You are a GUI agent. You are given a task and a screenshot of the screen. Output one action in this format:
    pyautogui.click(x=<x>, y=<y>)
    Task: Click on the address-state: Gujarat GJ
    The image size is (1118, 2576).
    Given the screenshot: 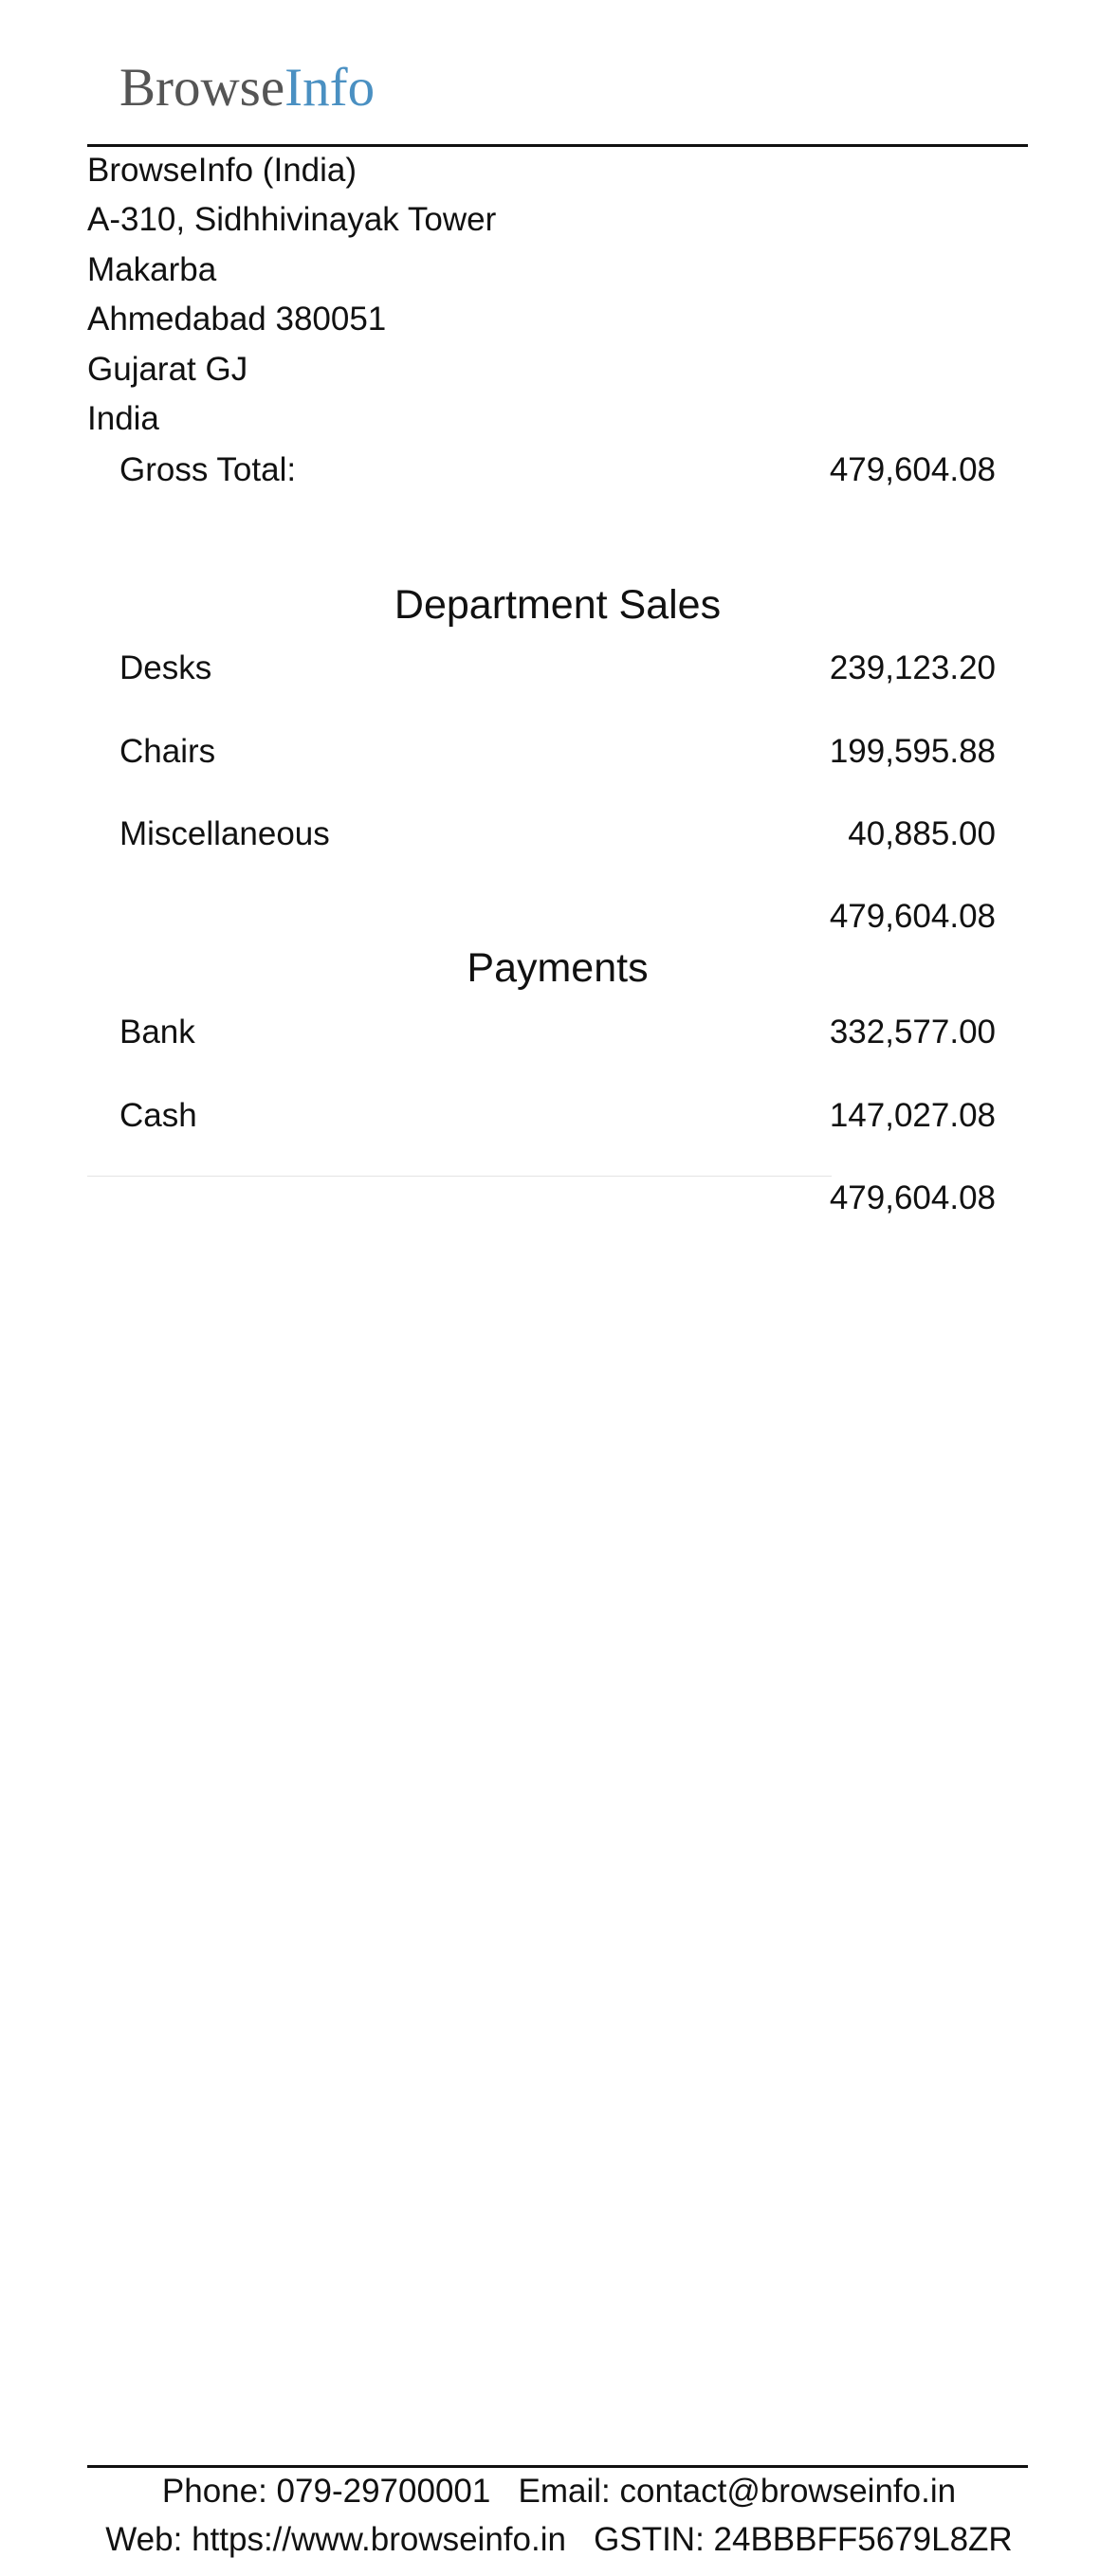 What is the action you would take?
    pyautogui.click(x=168, y=369)
    